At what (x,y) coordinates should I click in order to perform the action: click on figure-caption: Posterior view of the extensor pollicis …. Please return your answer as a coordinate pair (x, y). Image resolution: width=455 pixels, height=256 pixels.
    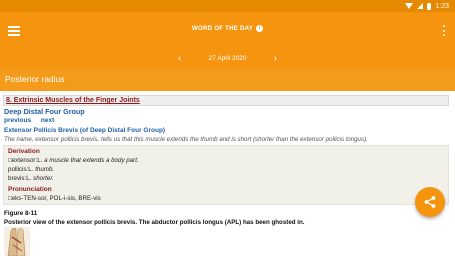
    Looking at the image, I should click on (154, 222).